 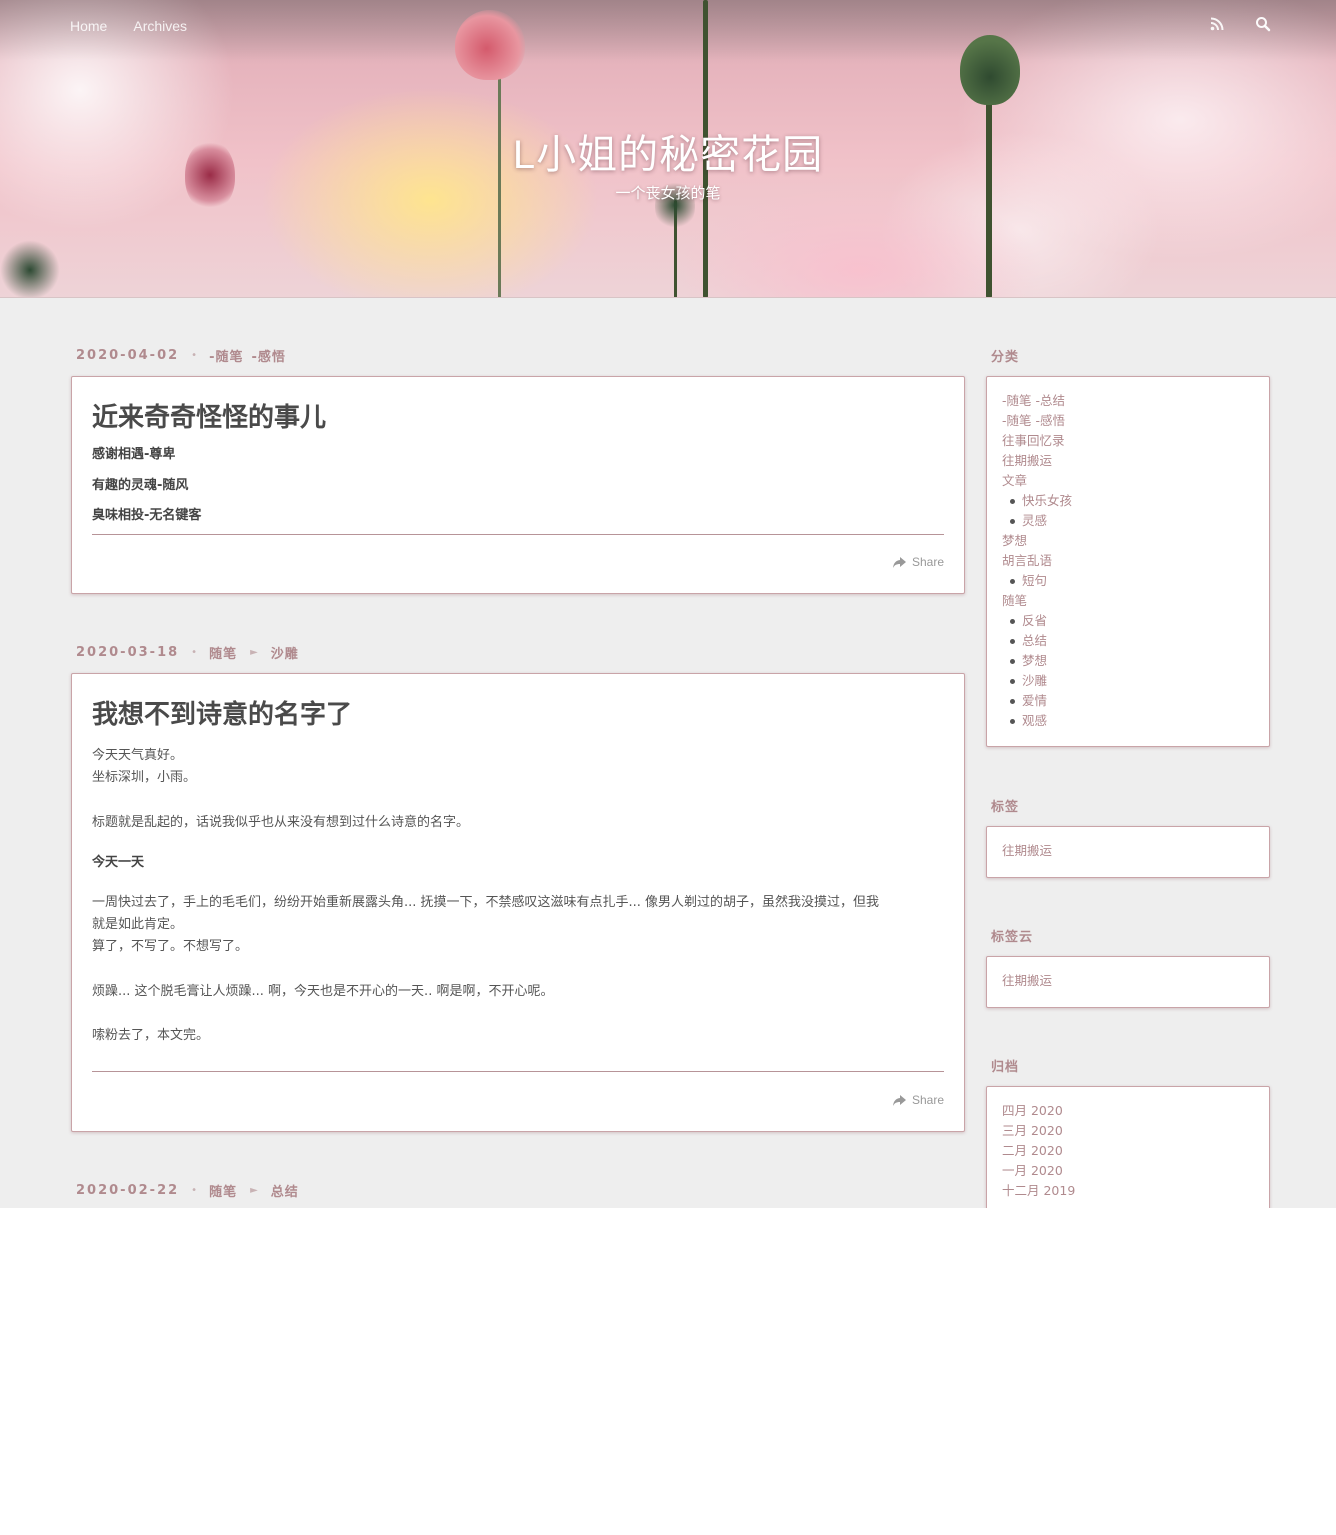 I want to click on site-title: L小姐的秘密花园, so click(x=668, y=151).